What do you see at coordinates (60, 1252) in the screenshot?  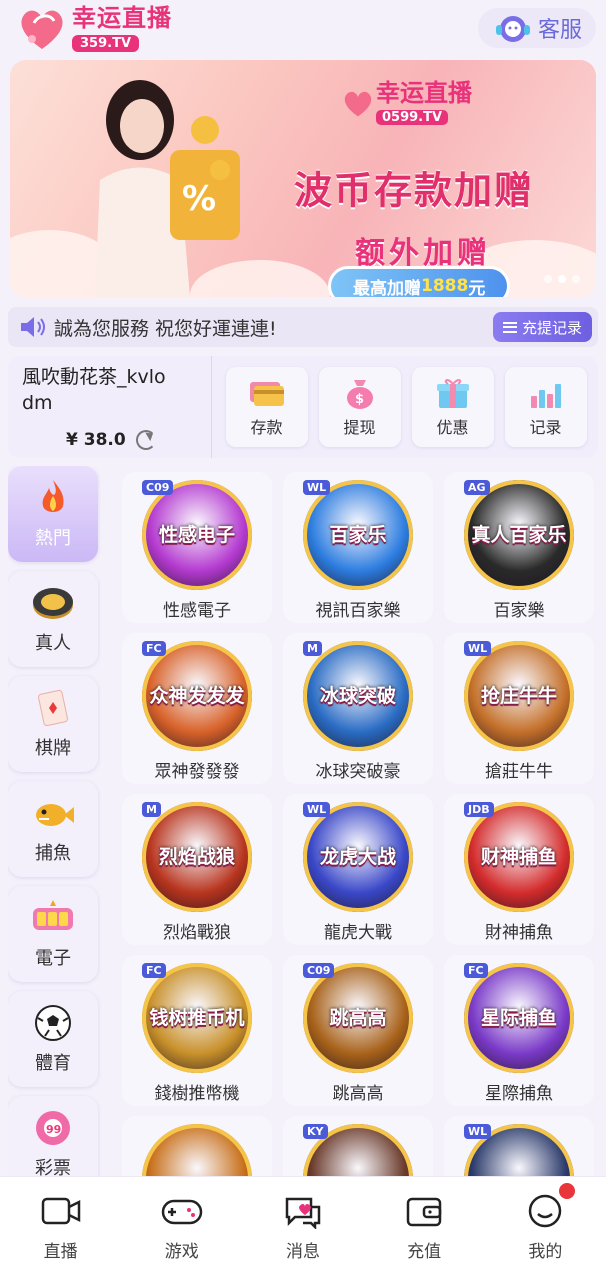 I see `nav-label: 直播` at bounding box center [60, 1252].